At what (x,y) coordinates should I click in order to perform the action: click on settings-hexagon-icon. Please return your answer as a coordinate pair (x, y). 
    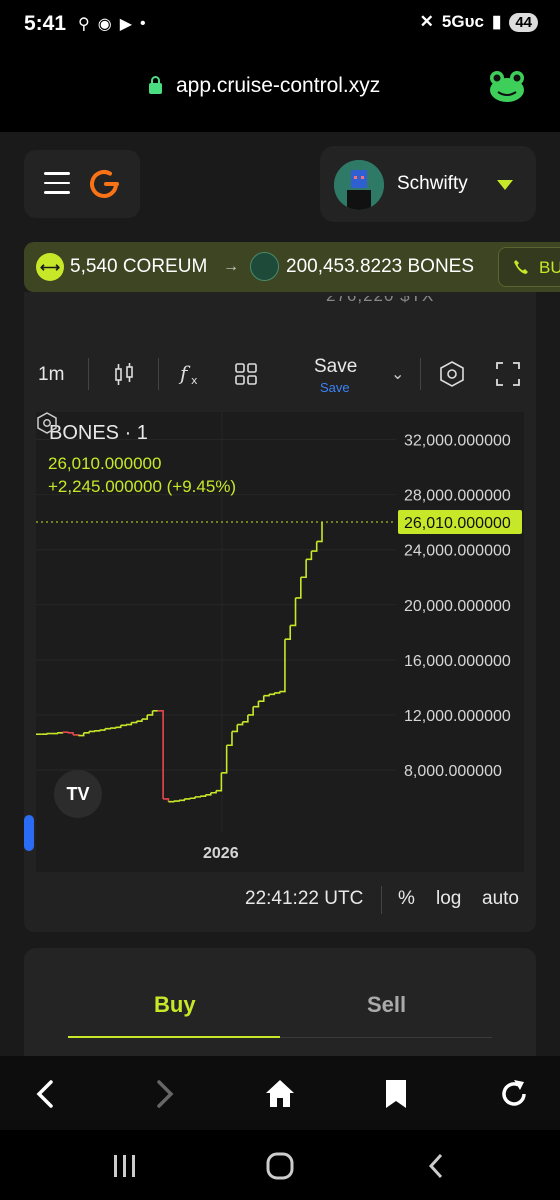
    Looking at the image, I should click on (452, 374).